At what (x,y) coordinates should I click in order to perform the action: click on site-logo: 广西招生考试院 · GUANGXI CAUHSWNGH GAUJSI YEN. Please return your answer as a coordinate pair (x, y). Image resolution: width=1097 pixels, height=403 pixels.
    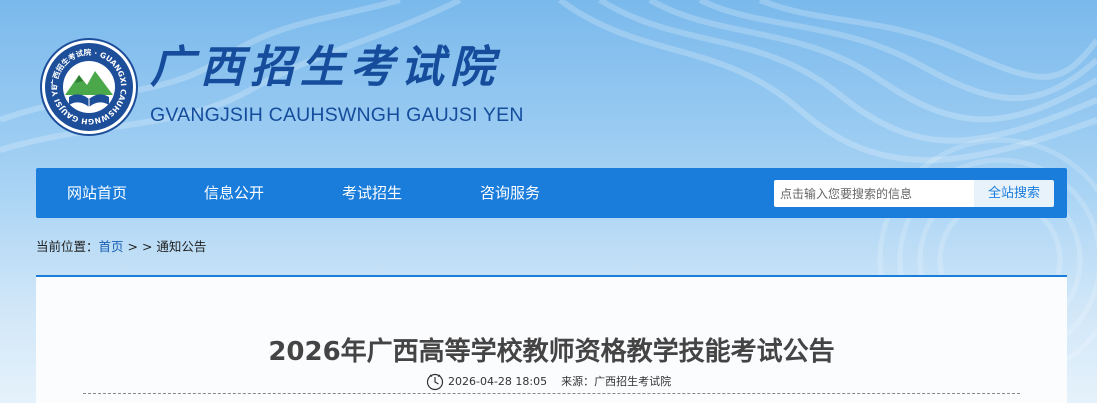
    Looking at the image, I should click on (89, 87).